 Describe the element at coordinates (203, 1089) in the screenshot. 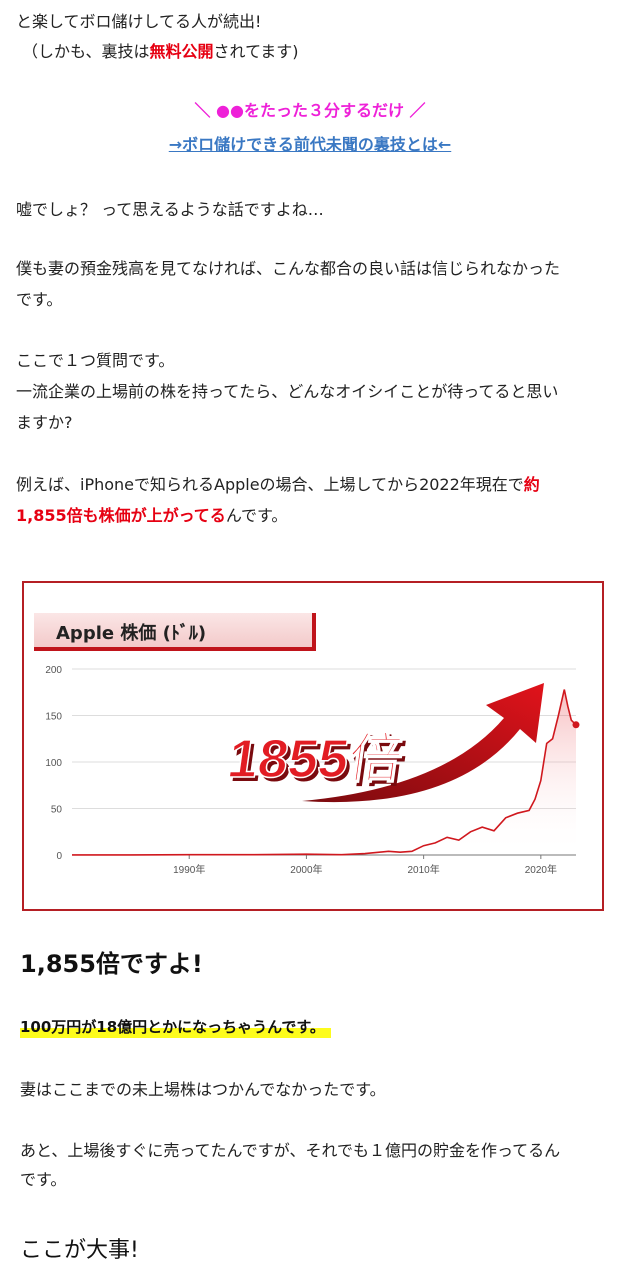

I see `paragraph-5: 妻はここまでの未上場株はつかんでなかったです。` at that location.